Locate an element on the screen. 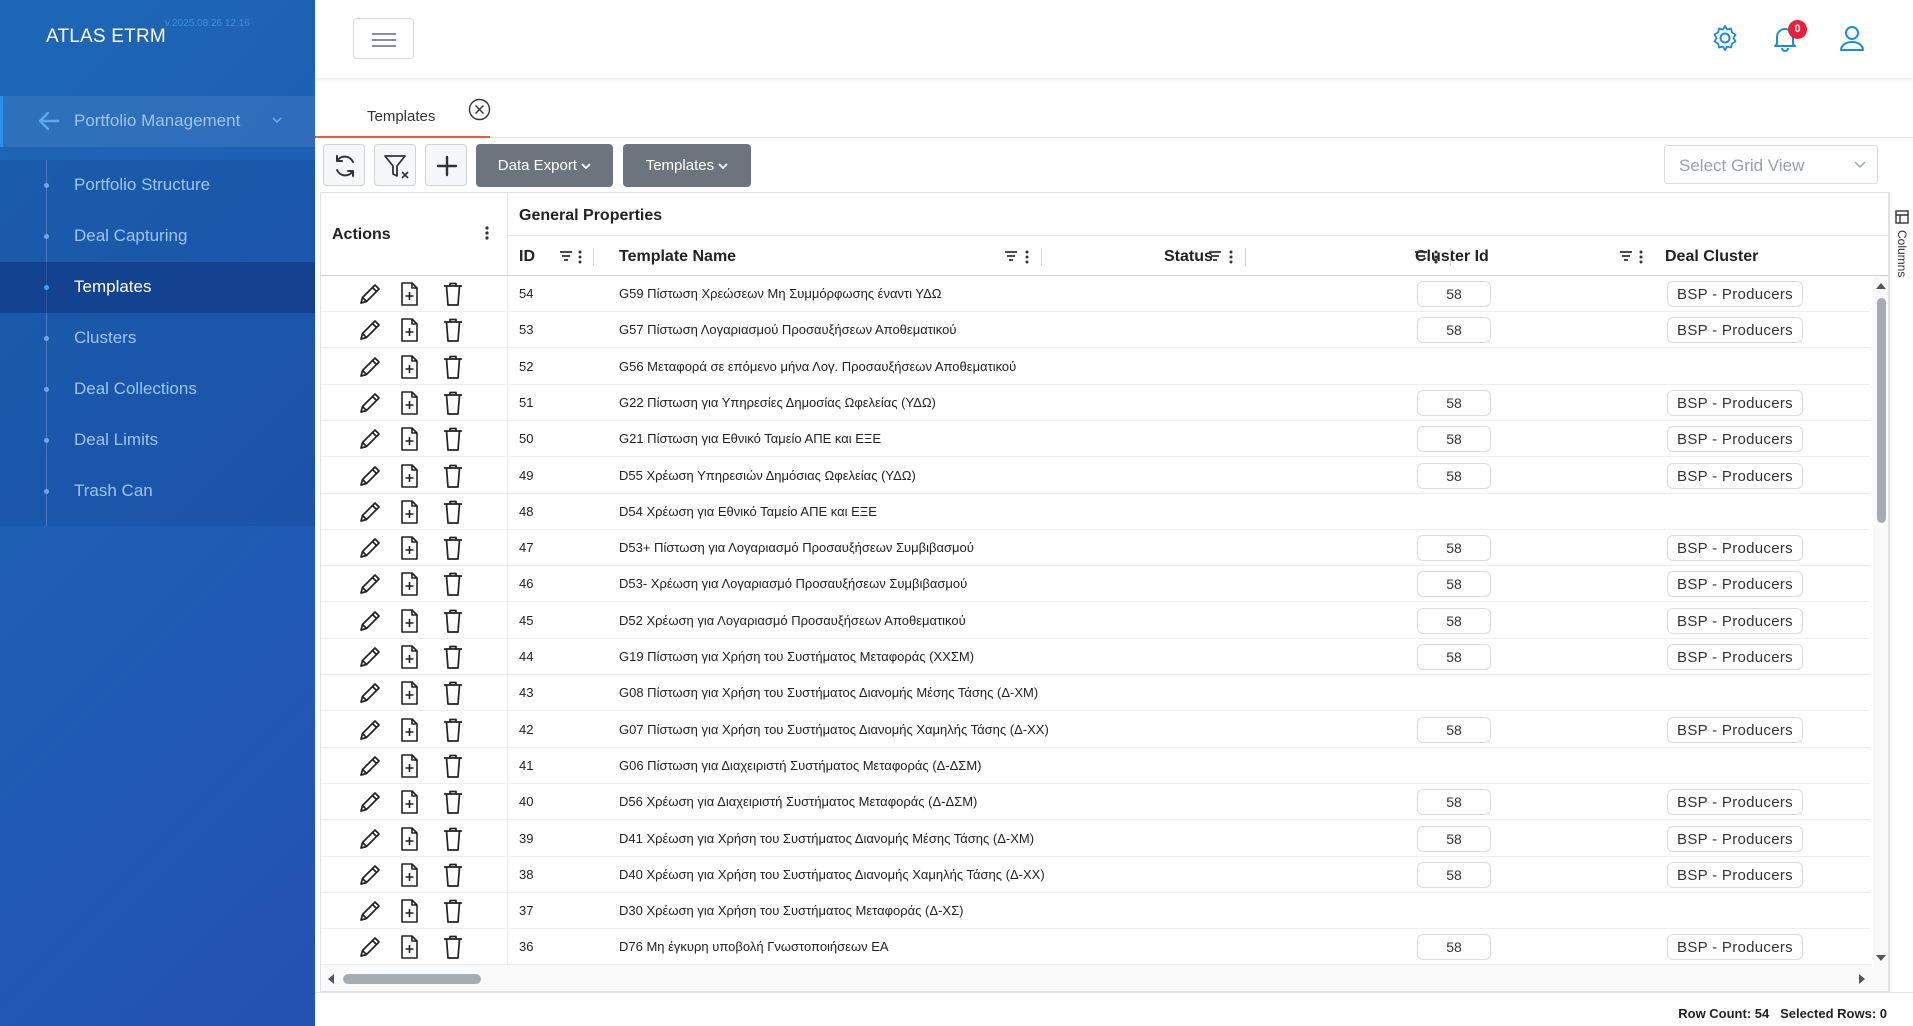 The height and width of the screenshot is (1026, 1913). scroll-left-icon is located at coordinates (331, 979).